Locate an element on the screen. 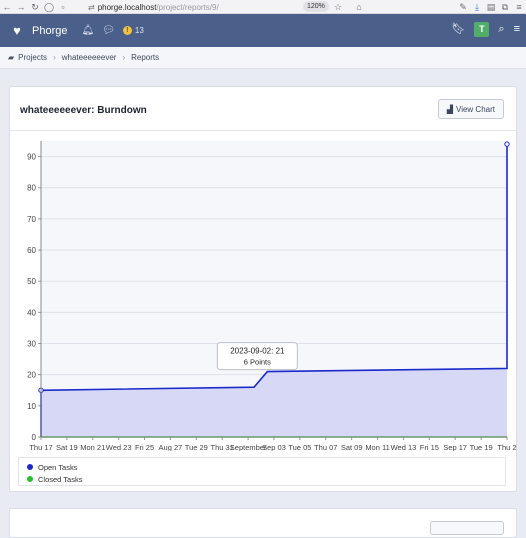 The width and height of the screenshot is (526, 538). y-tick-label: 90 is located at coordinates (31, 157).